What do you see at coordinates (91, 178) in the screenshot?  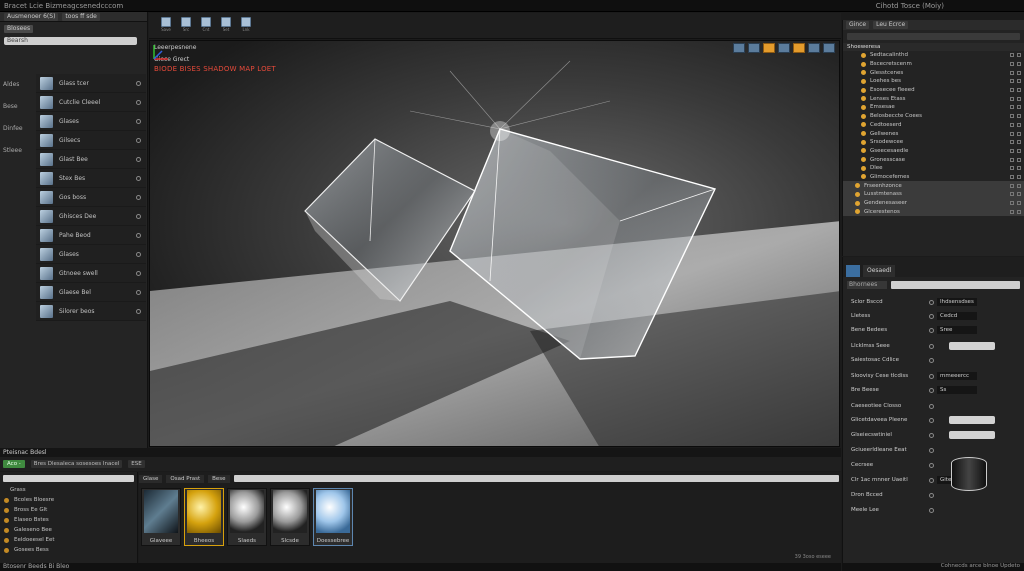 I see `asset-list-item: Stex Bes` at bounding box center [91, 178].